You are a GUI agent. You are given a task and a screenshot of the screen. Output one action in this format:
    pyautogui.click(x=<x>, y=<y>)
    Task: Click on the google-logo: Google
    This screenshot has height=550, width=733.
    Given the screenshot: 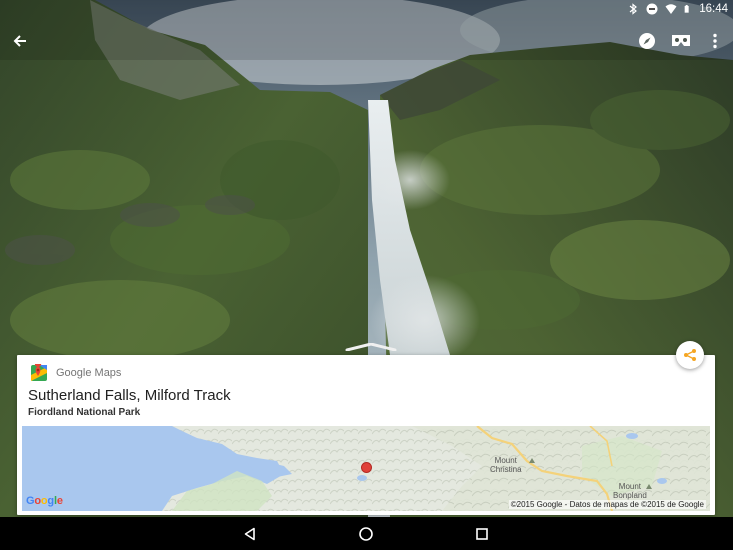 What is the action you would take?
    pyautogui.click(x=44, y=501)
    